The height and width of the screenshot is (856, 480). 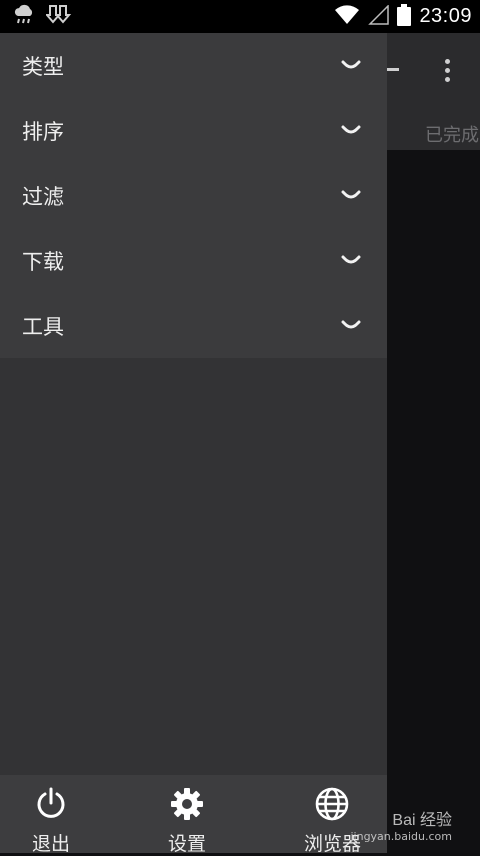 What do you see at coordinates (43, 326) in the screenshot?
I see `menu-item-label: 工具` at bounding box center [43, 326].